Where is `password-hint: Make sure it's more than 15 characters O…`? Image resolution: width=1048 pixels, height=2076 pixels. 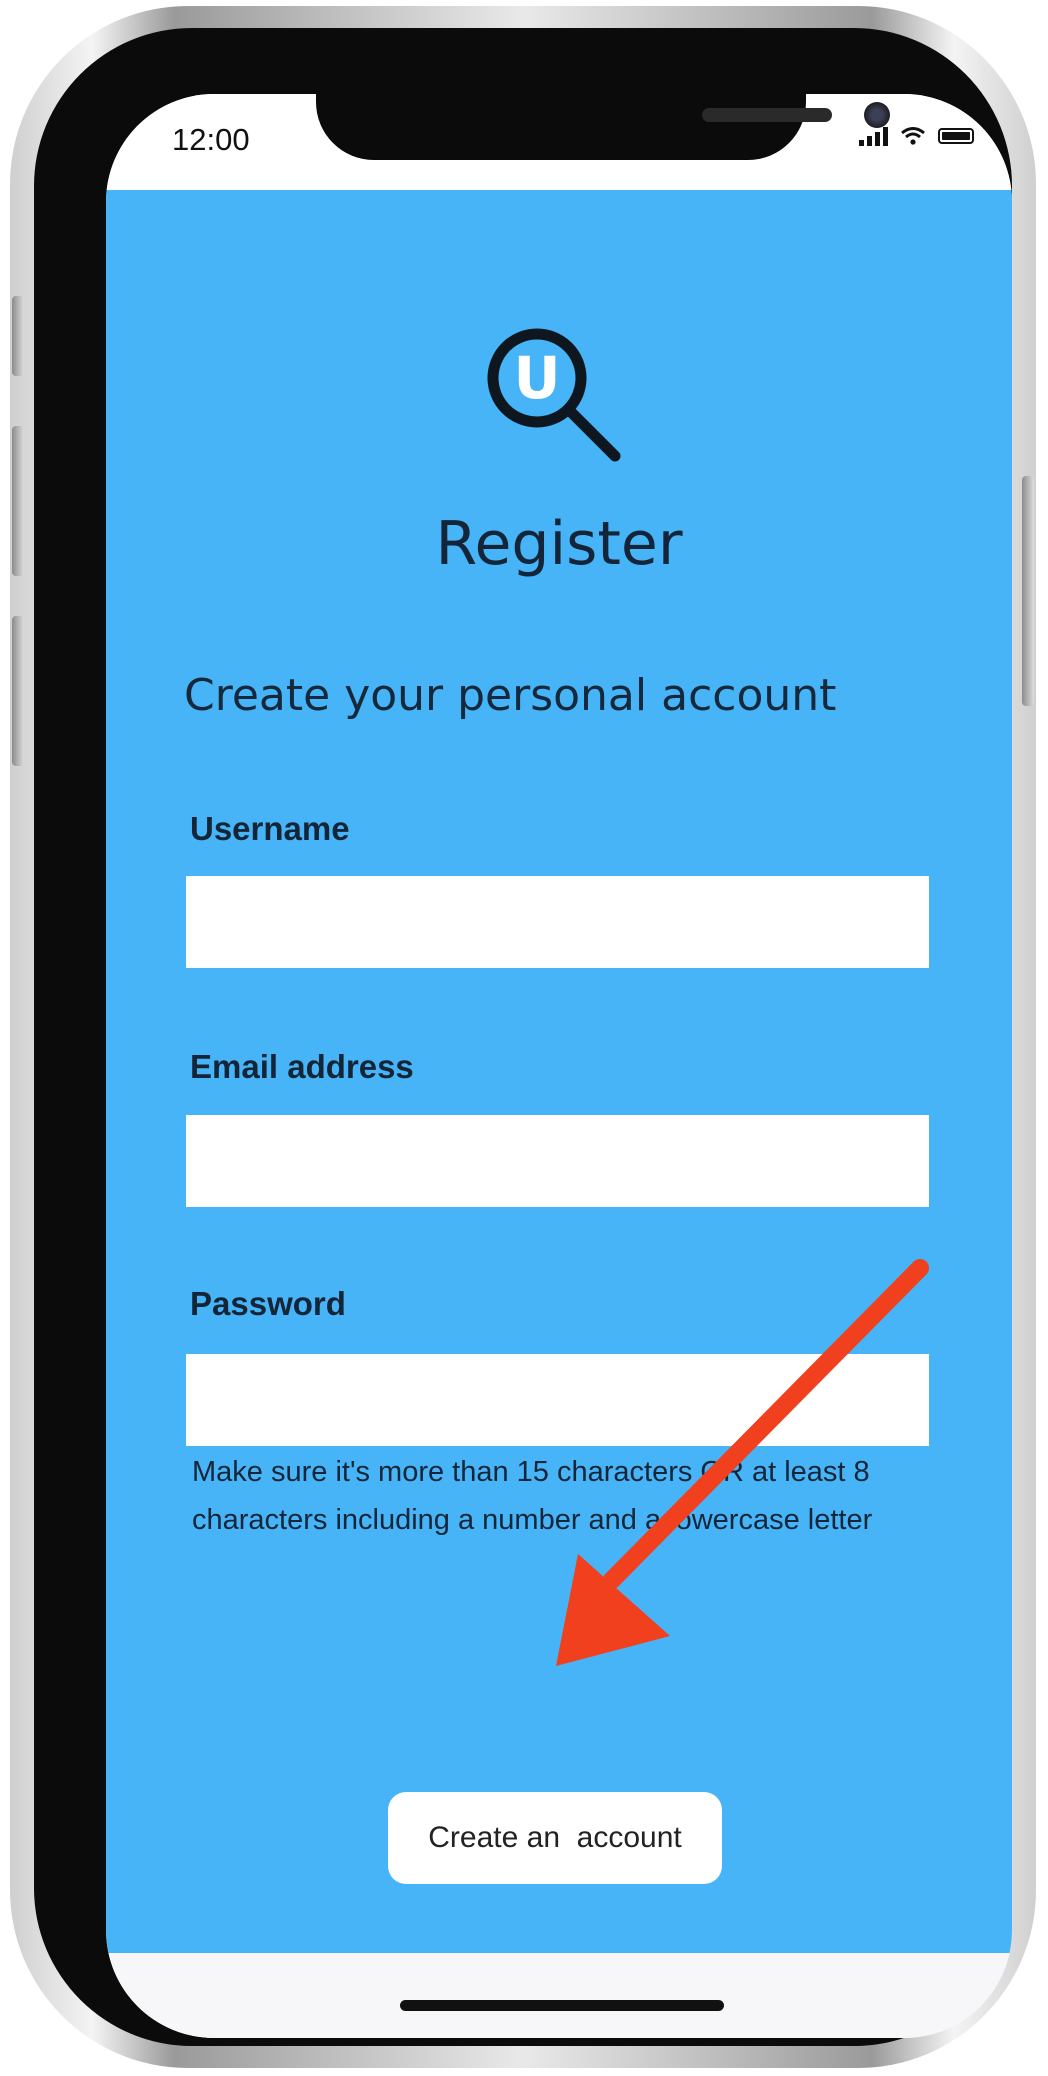 password-hint: Make sure it's more than 15 characters O… is located at coordinates (532, 1496).